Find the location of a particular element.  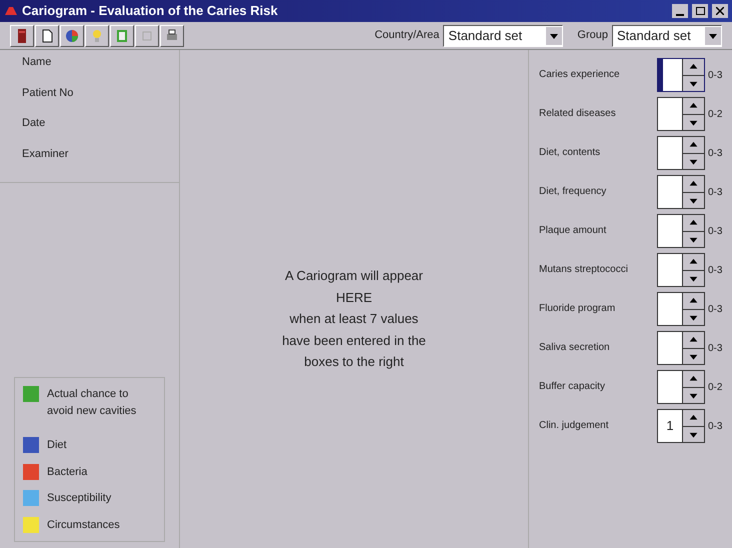

factor-label: Buffer capacity is located at coordinates (572, 387).